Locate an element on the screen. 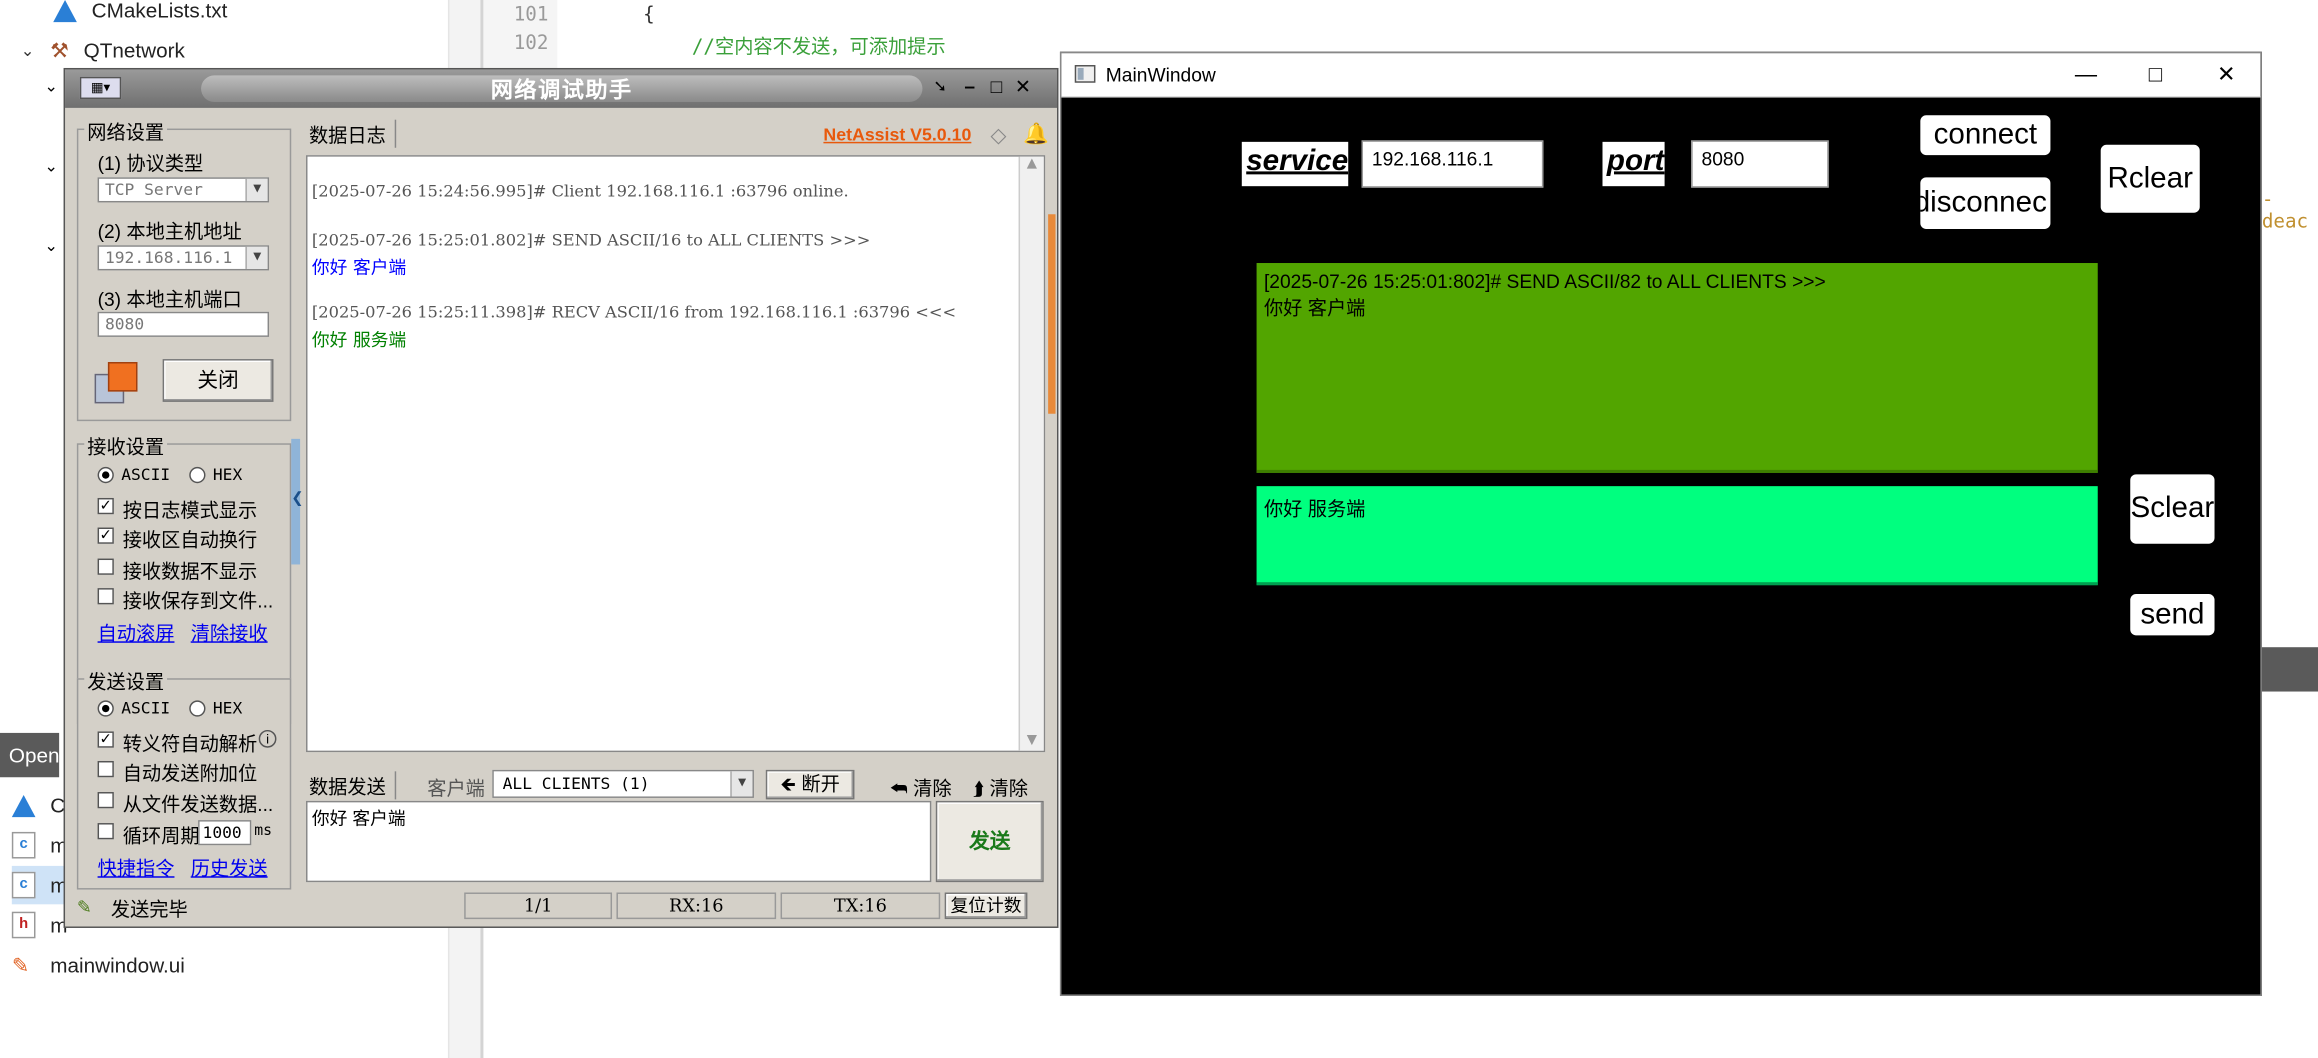 The height and width of the screenshot is (1058, 2318). cycle-input: 1000 is located at coordinates (225, 833).